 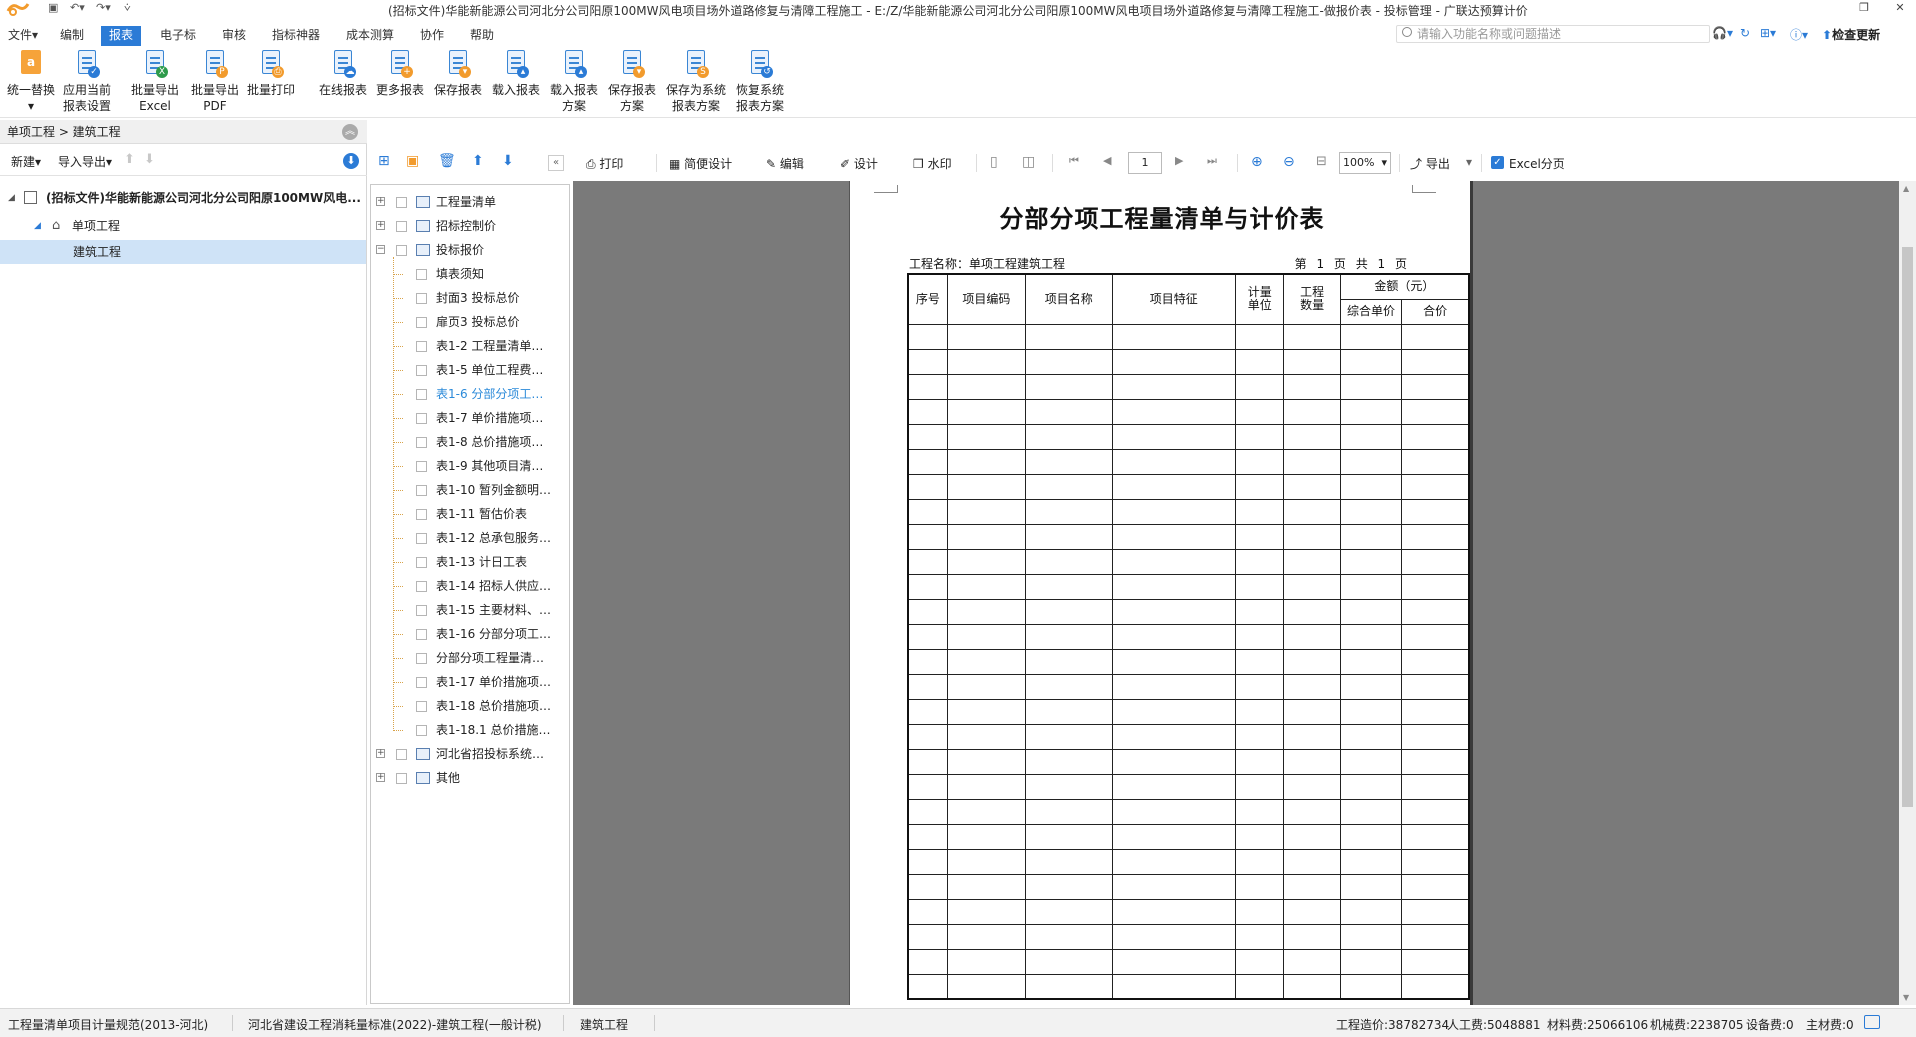 What do you see at coordinates (1289, 162) in the screenshot?
I see `zoom-out-icon: ⊖` at bounding box center [1289, 162].